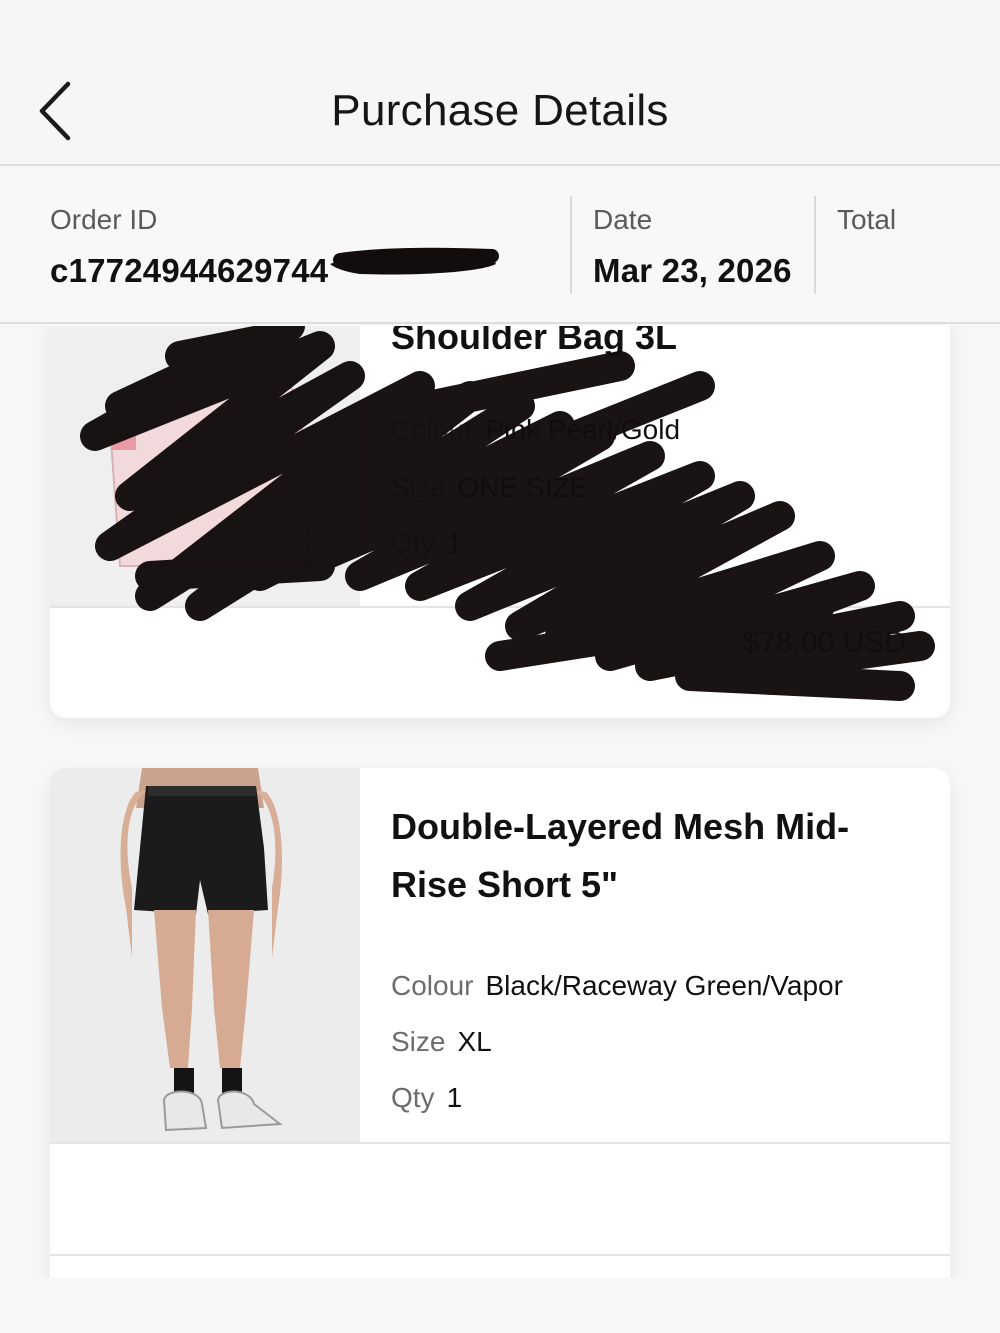  I want to click on item-name: Shoulder Bag 3L, so click(534, 341).